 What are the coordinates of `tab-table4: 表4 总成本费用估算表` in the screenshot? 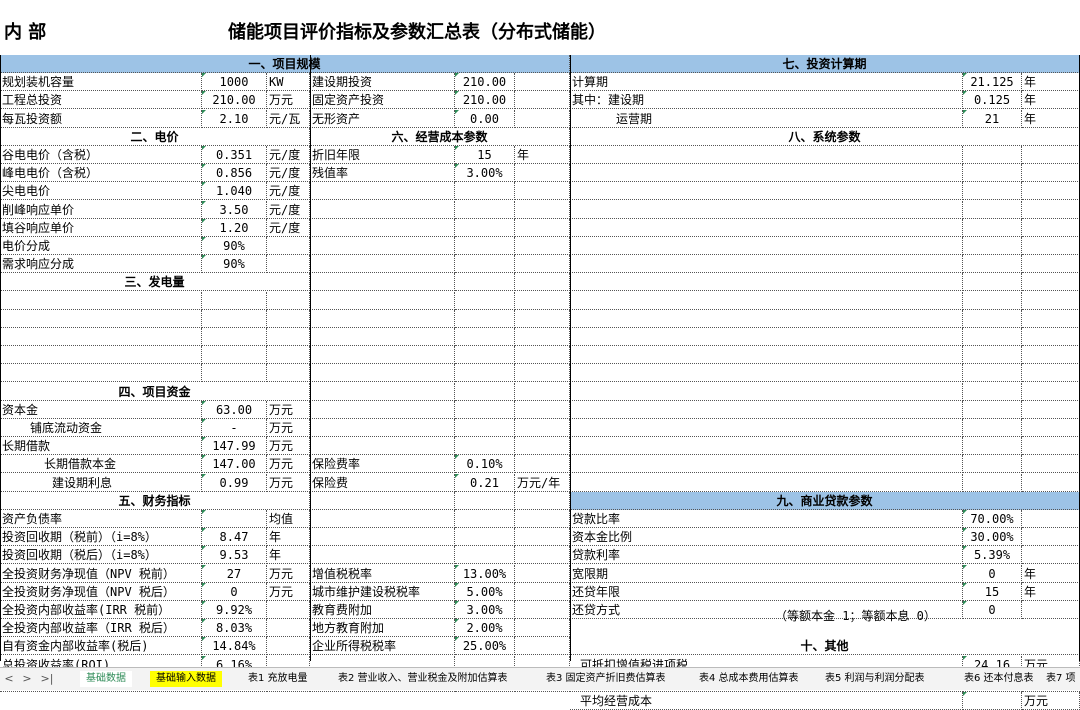 It's located at (749, 679).